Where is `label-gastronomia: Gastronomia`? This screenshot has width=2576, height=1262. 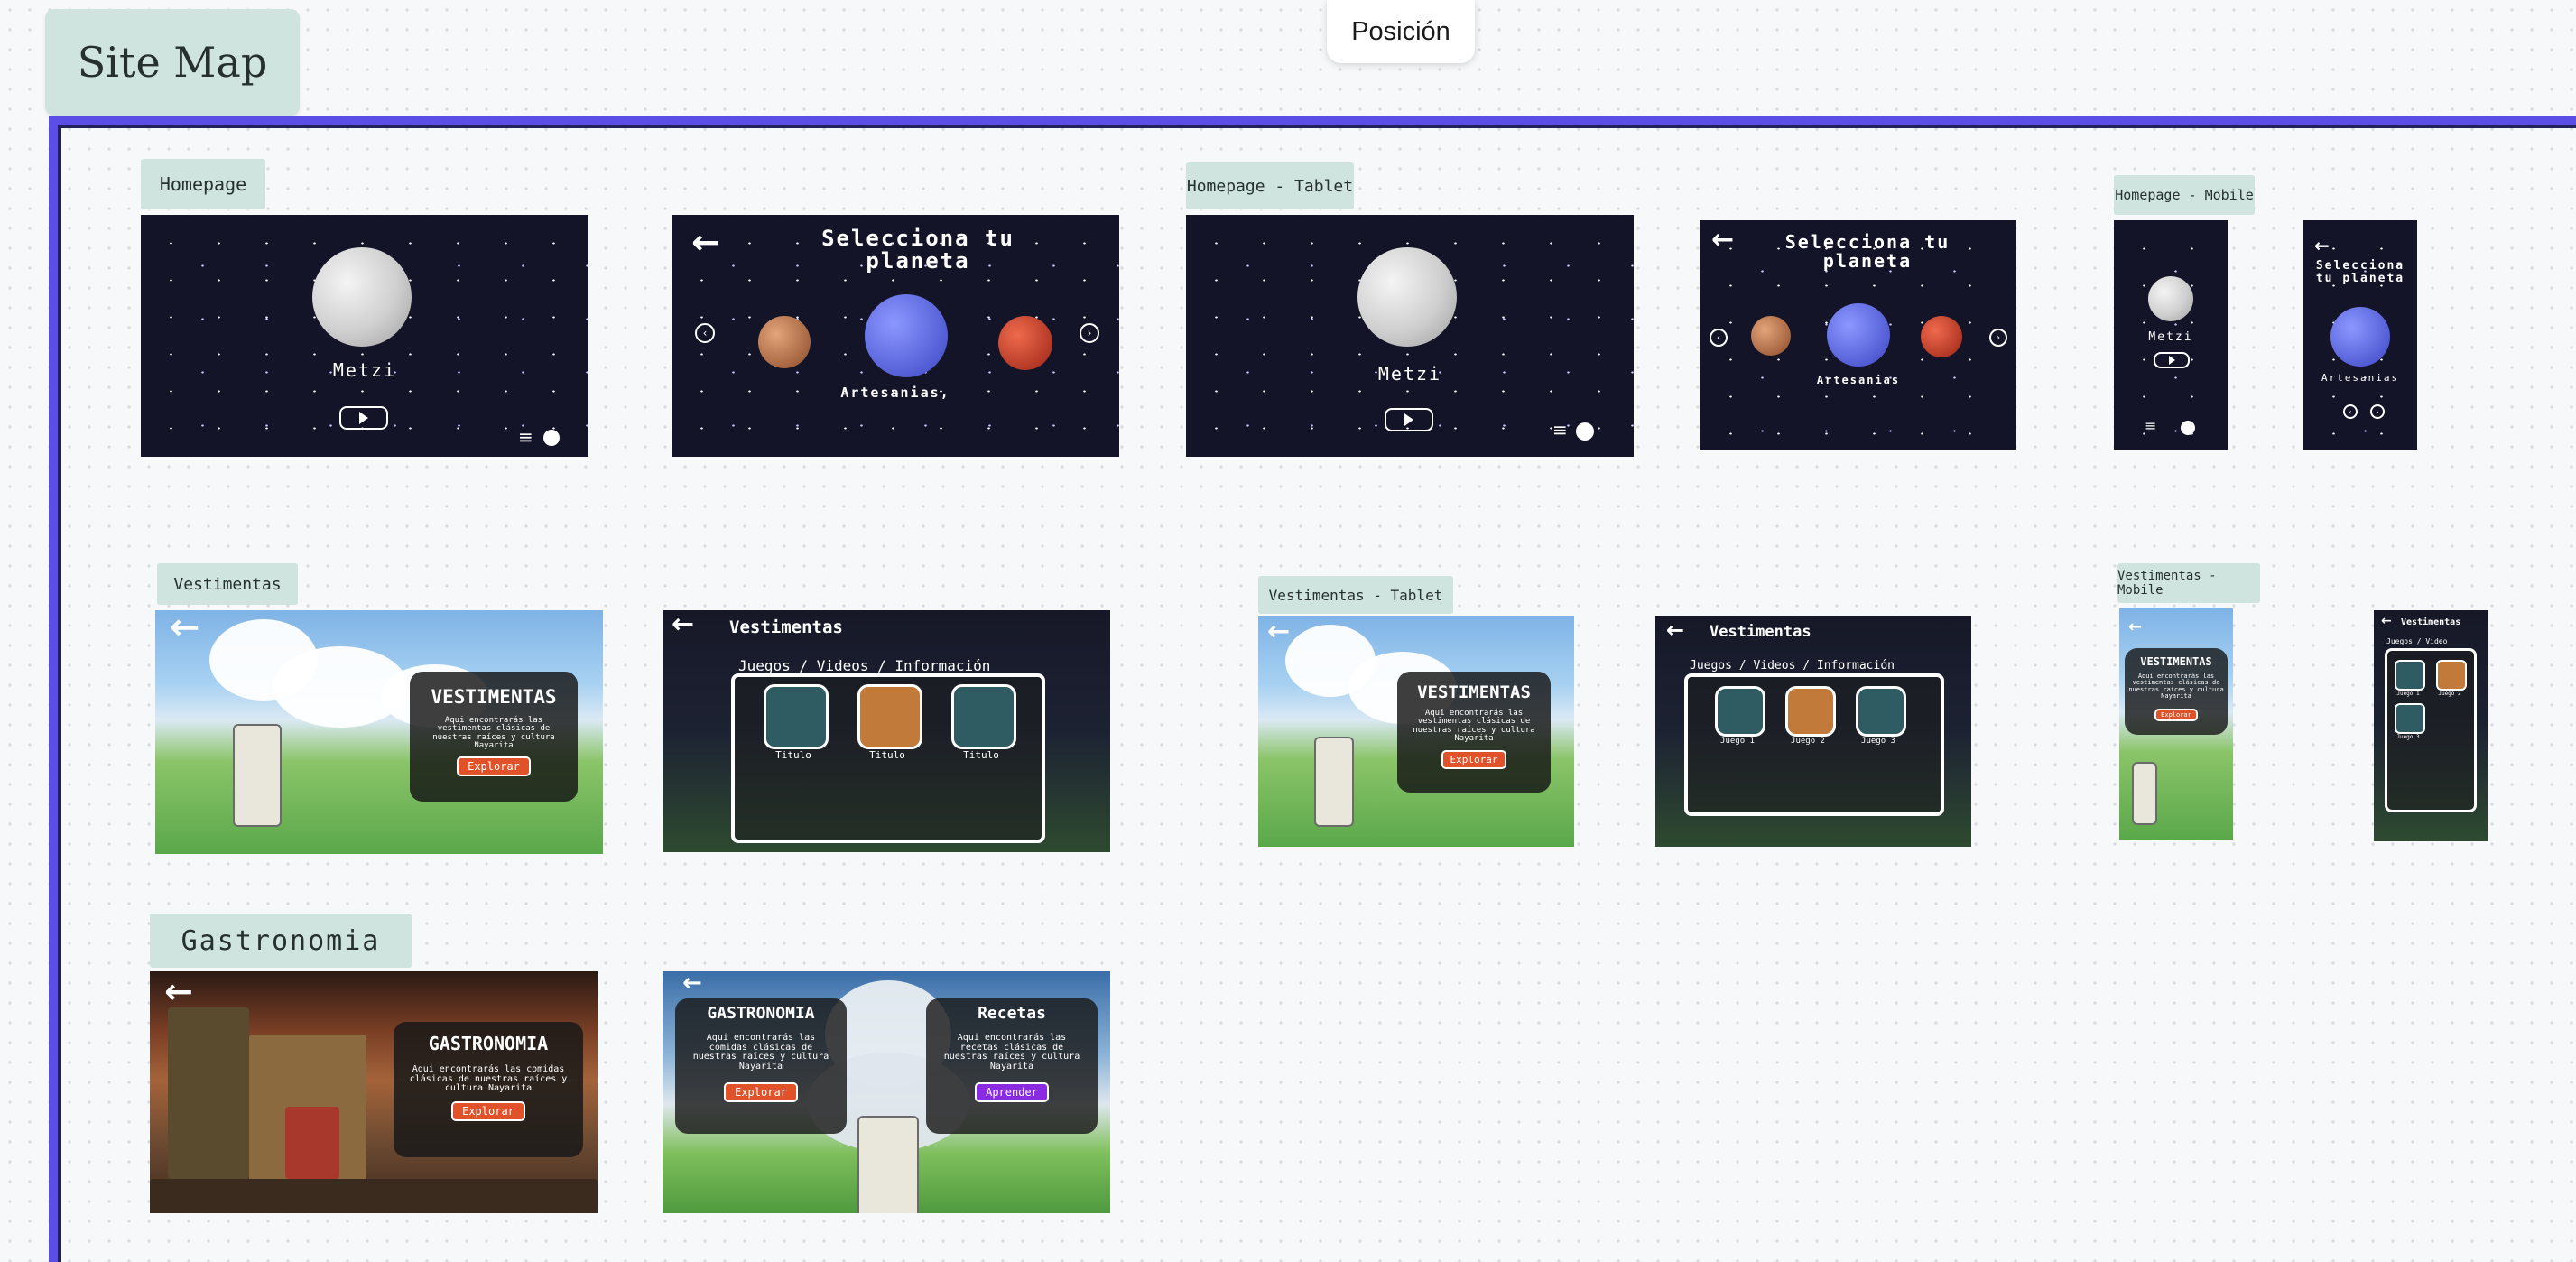 label-gastronomia: Gastronomia is located at coordinates (281, 941).